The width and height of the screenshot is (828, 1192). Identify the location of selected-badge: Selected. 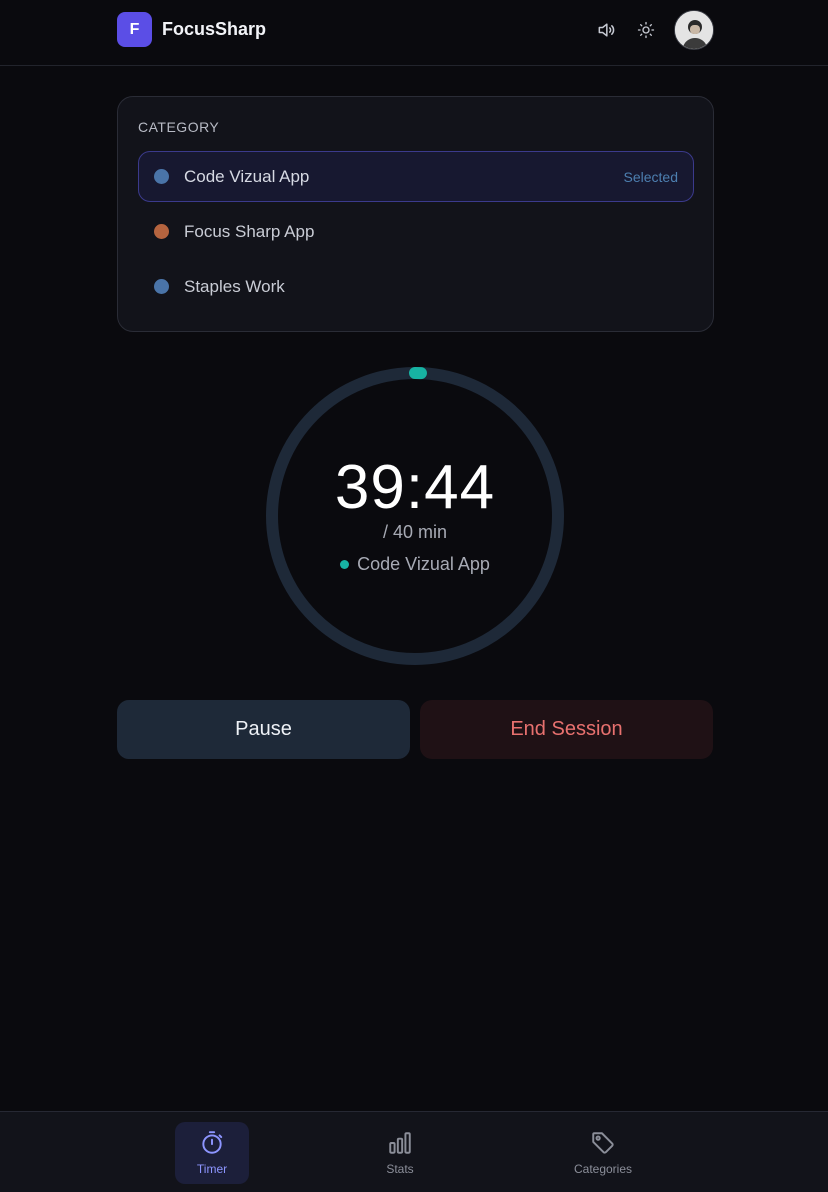
(650, 176).